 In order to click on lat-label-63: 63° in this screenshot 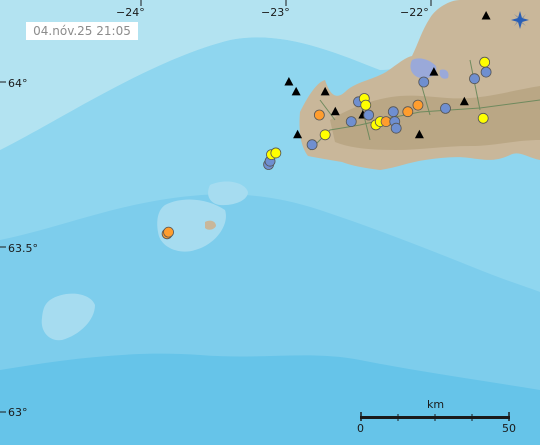, I will do `click(18, 412)`.